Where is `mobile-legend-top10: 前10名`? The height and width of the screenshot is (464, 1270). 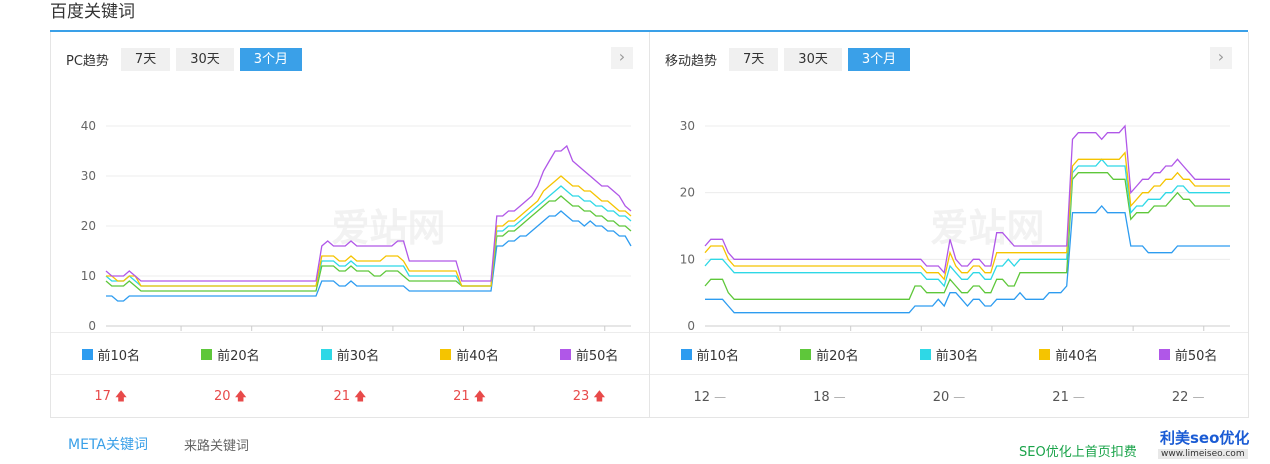 mobile-legend-top10: 前10名 is located at coordinates (710, 354).